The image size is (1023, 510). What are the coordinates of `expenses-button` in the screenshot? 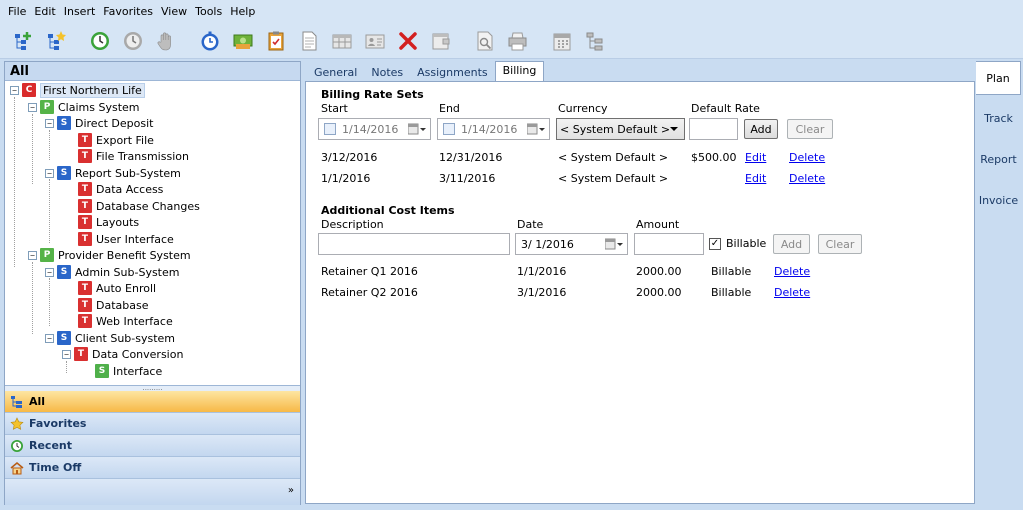 It's located at (243, 41).